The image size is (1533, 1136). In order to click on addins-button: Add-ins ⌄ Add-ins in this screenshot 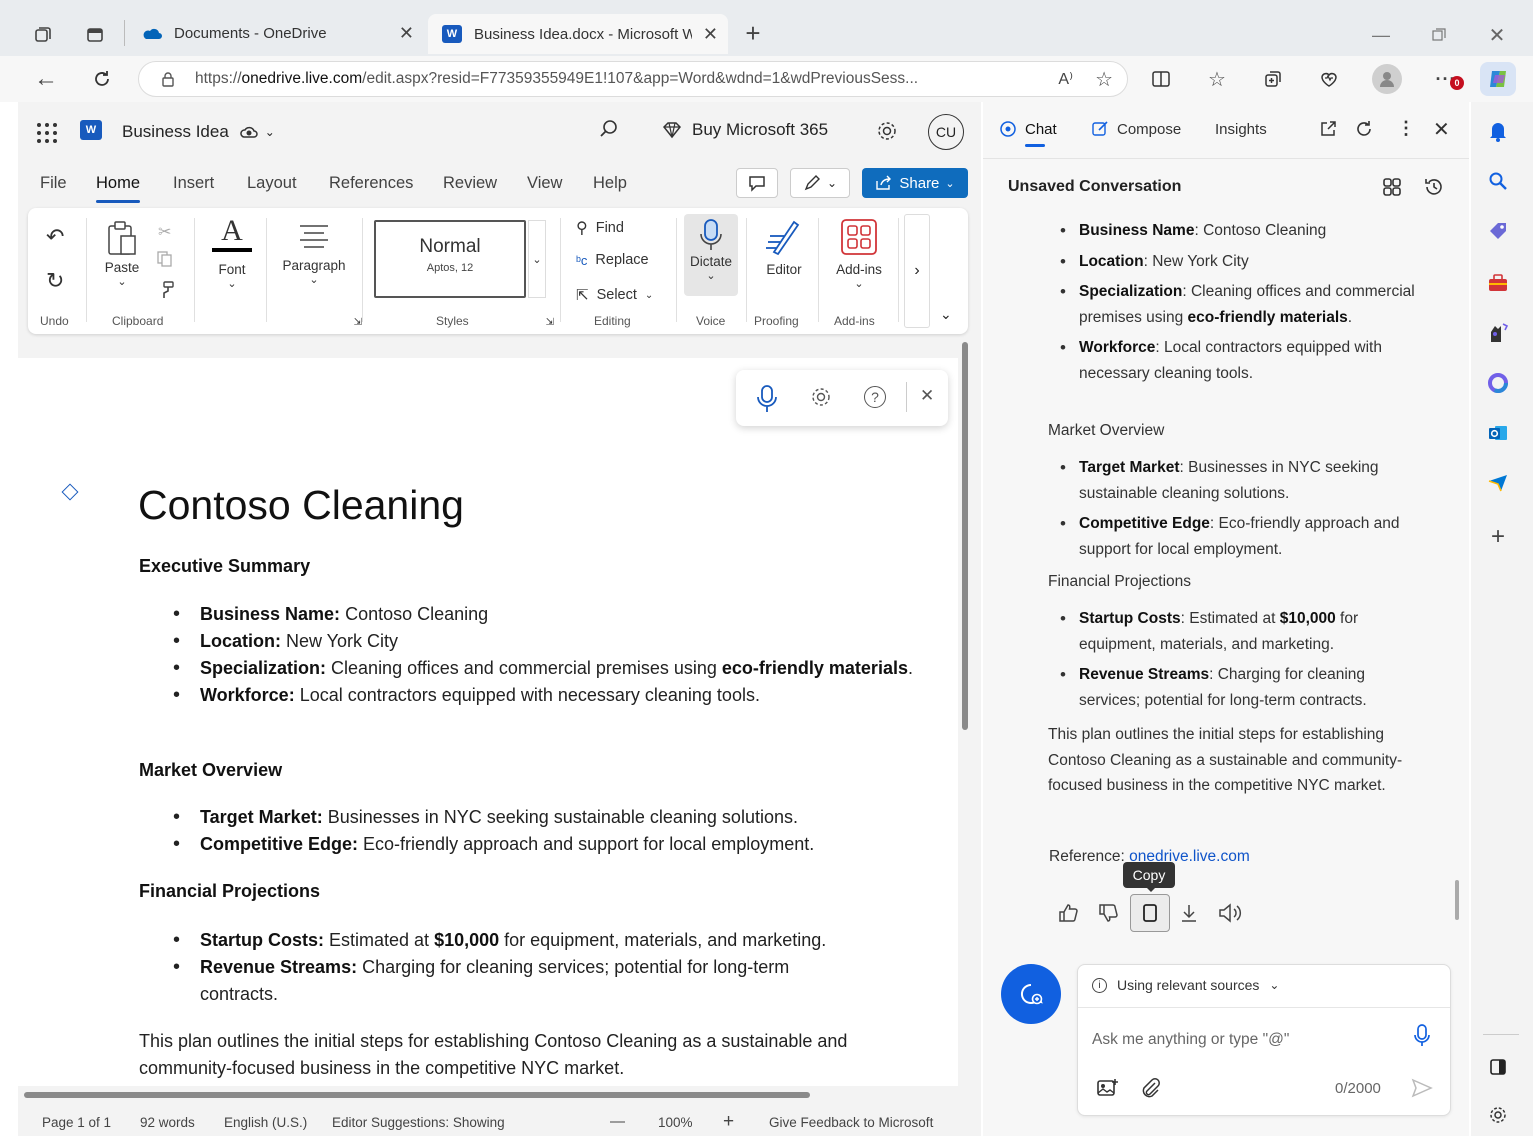, I will do `click(859, 271)`.